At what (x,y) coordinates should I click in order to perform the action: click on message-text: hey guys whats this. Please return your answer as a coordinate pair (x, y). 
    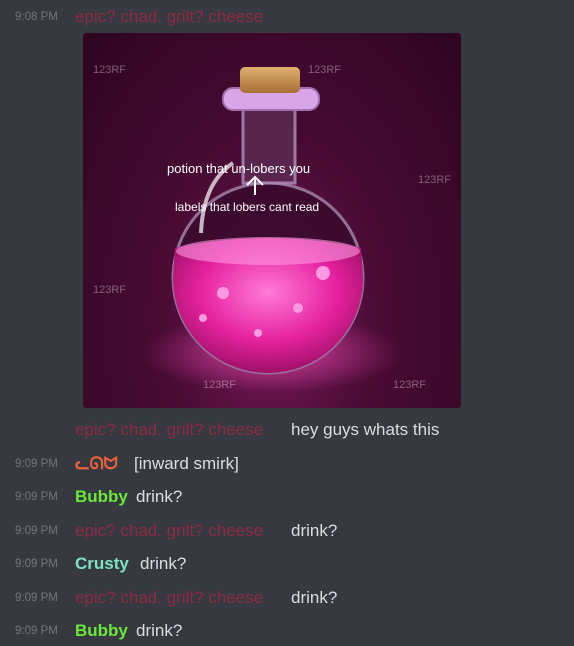
    Looking at the image, I should click on (365, 429).